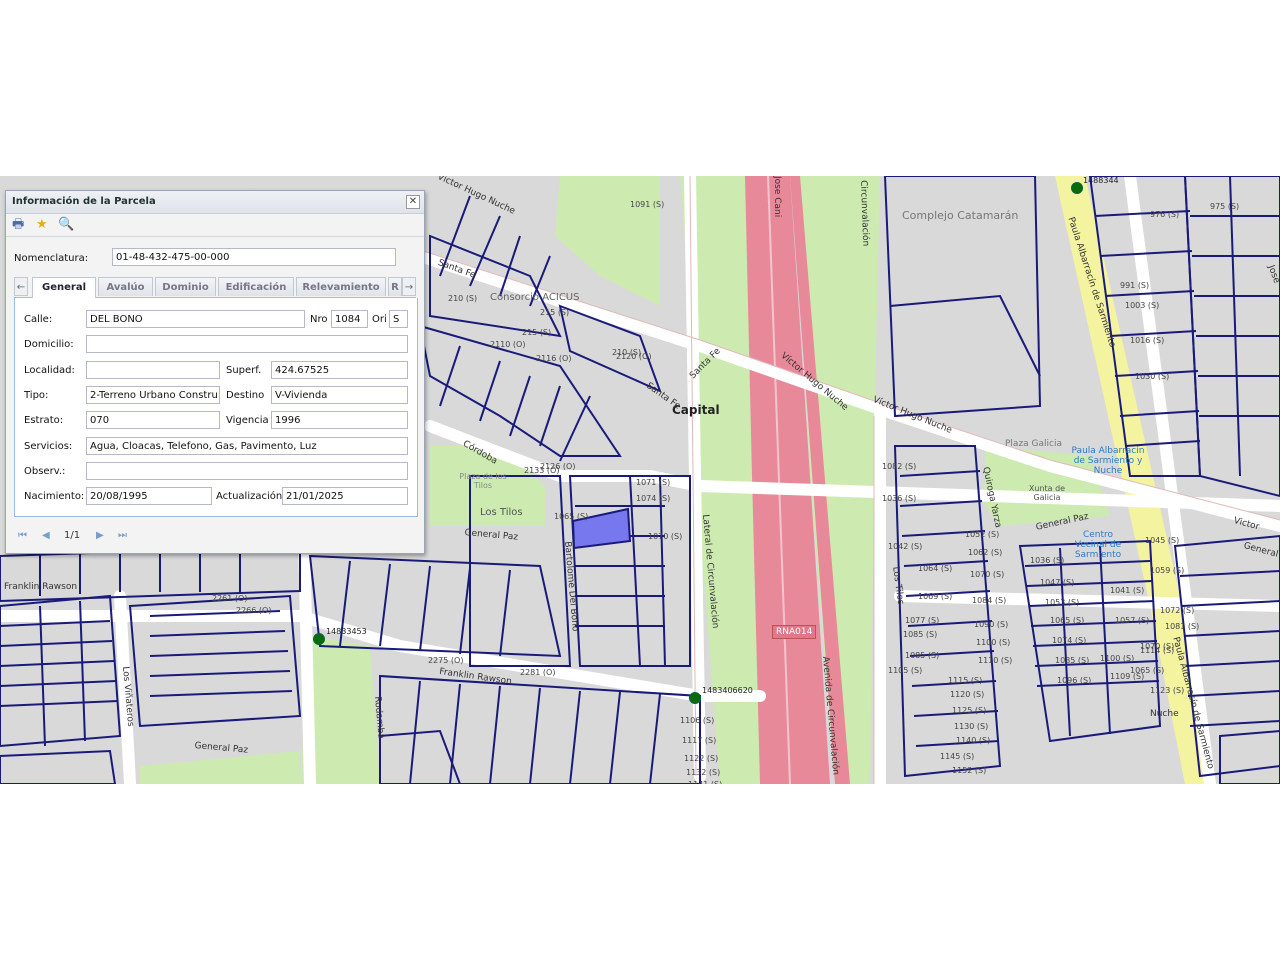 The image size is (1280, 960). I want to click on nro-field: 1084, so click(349, 319).